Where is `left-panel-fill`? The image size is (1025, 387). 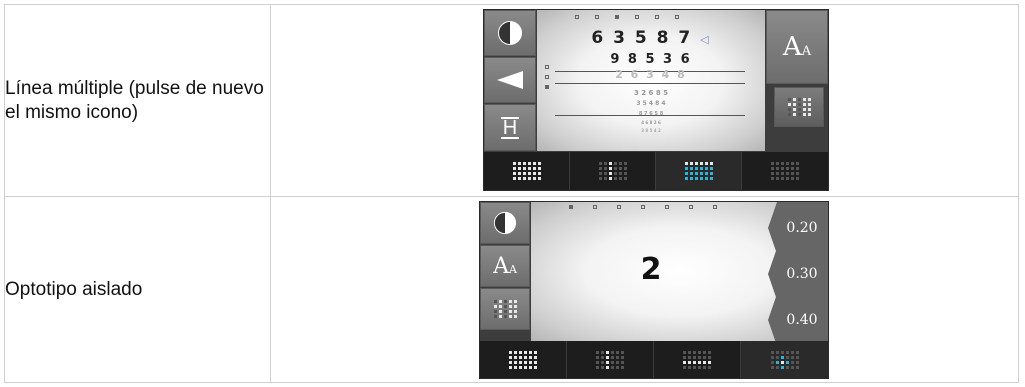
left-panel-fill is located at coordinates (505, 336).